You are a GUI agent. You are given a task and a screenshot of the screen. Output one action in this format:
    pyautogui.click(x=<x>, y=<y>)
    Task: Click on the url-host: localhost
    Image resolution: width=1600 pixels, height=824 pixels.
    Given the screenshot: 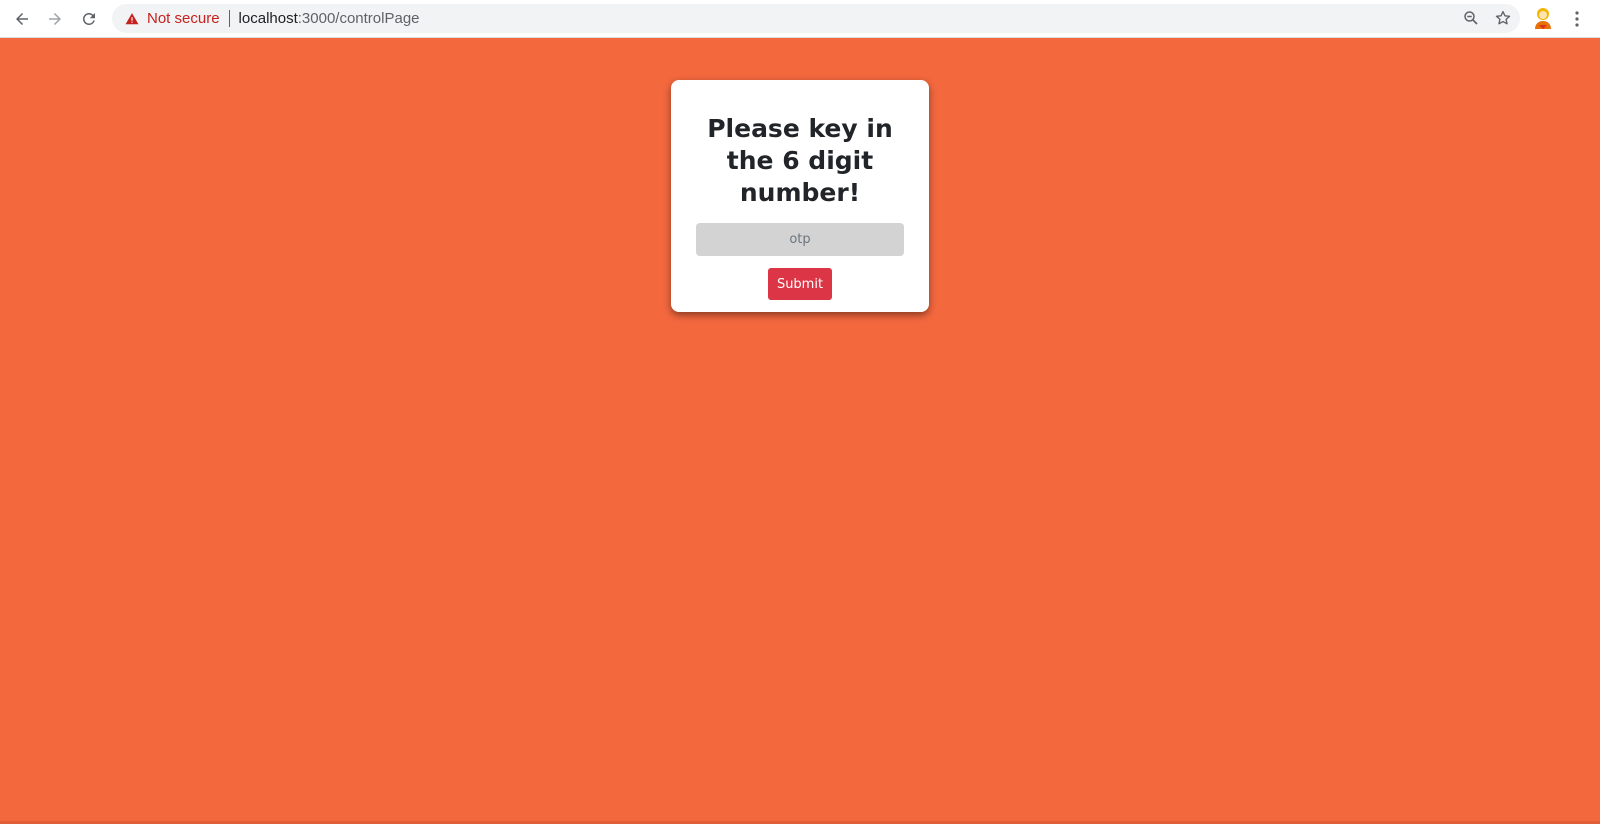 What is the action you would take?
    pyautogui.click(x=268, y=18)
    